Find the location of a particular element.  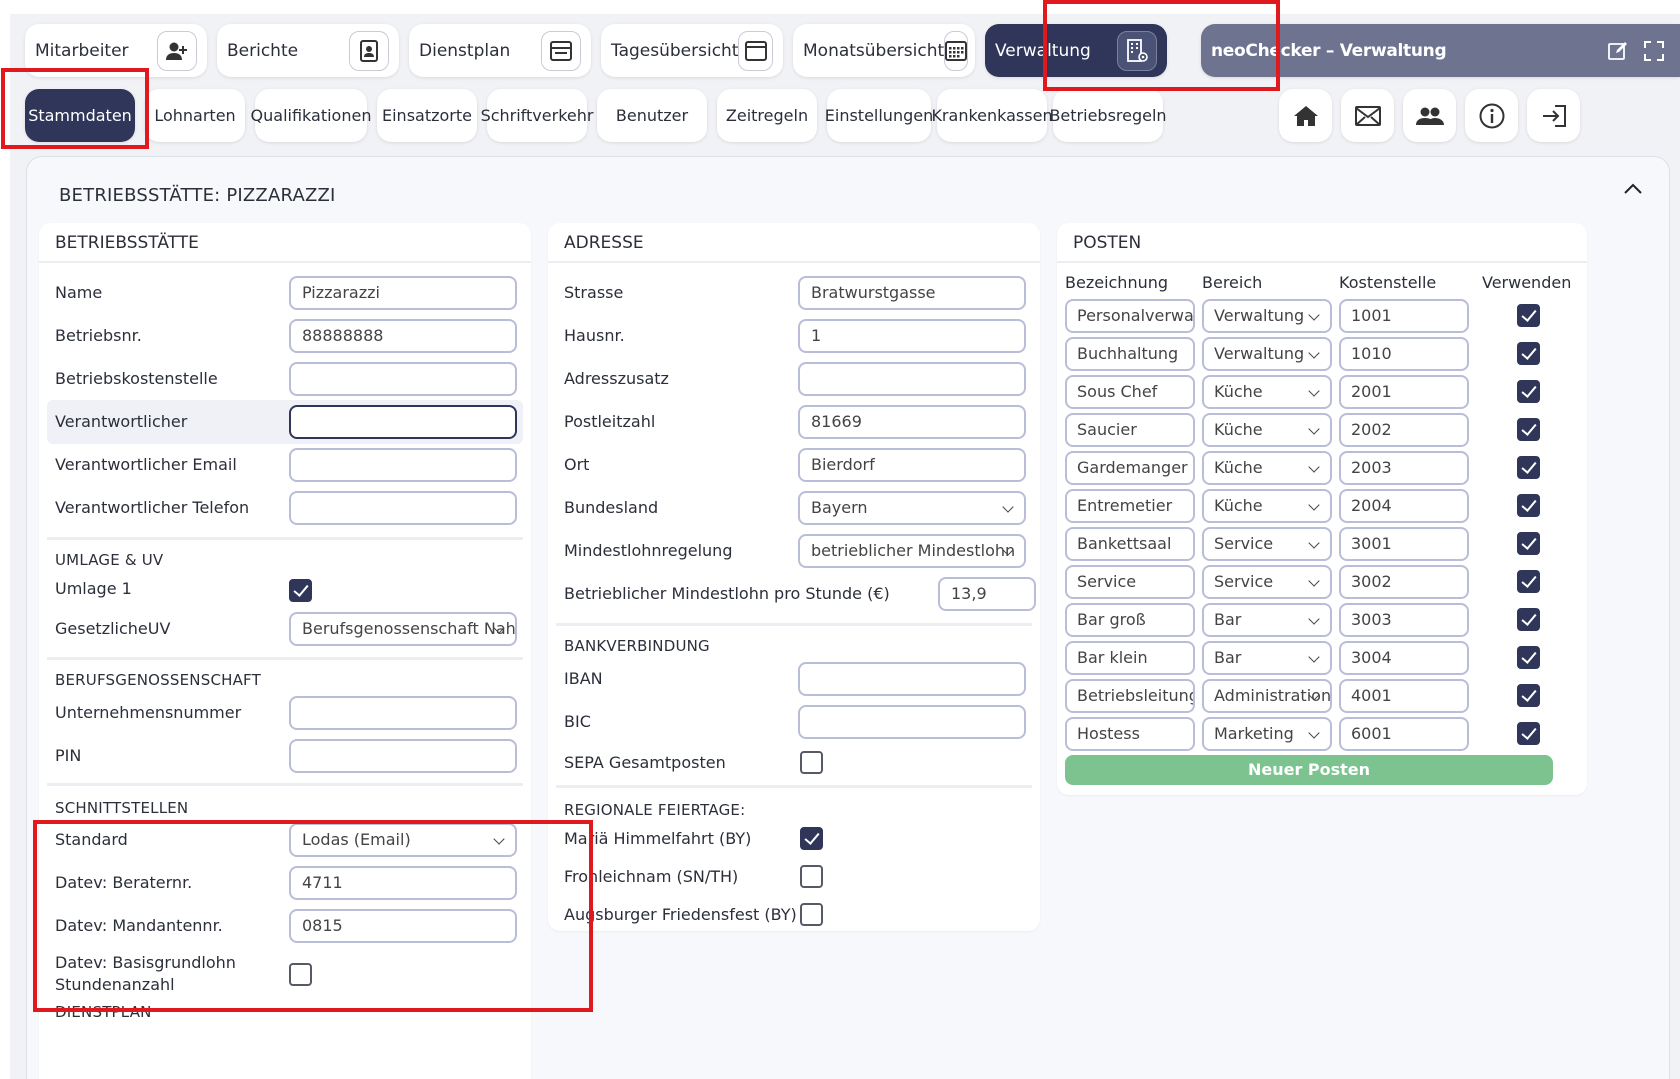

unternehmensnummer-input is located at coordinates (403, 713).